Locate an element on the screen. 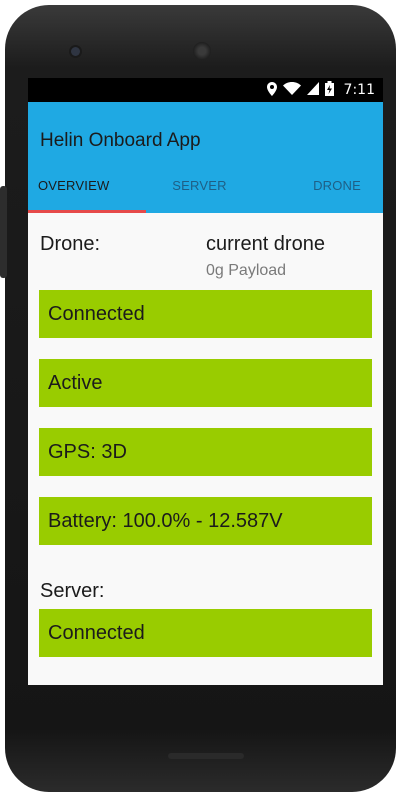 The width and height of the screenshot is (404, 800). drone-gps-status: GPS: 3D is located at coordinates (205, 452).